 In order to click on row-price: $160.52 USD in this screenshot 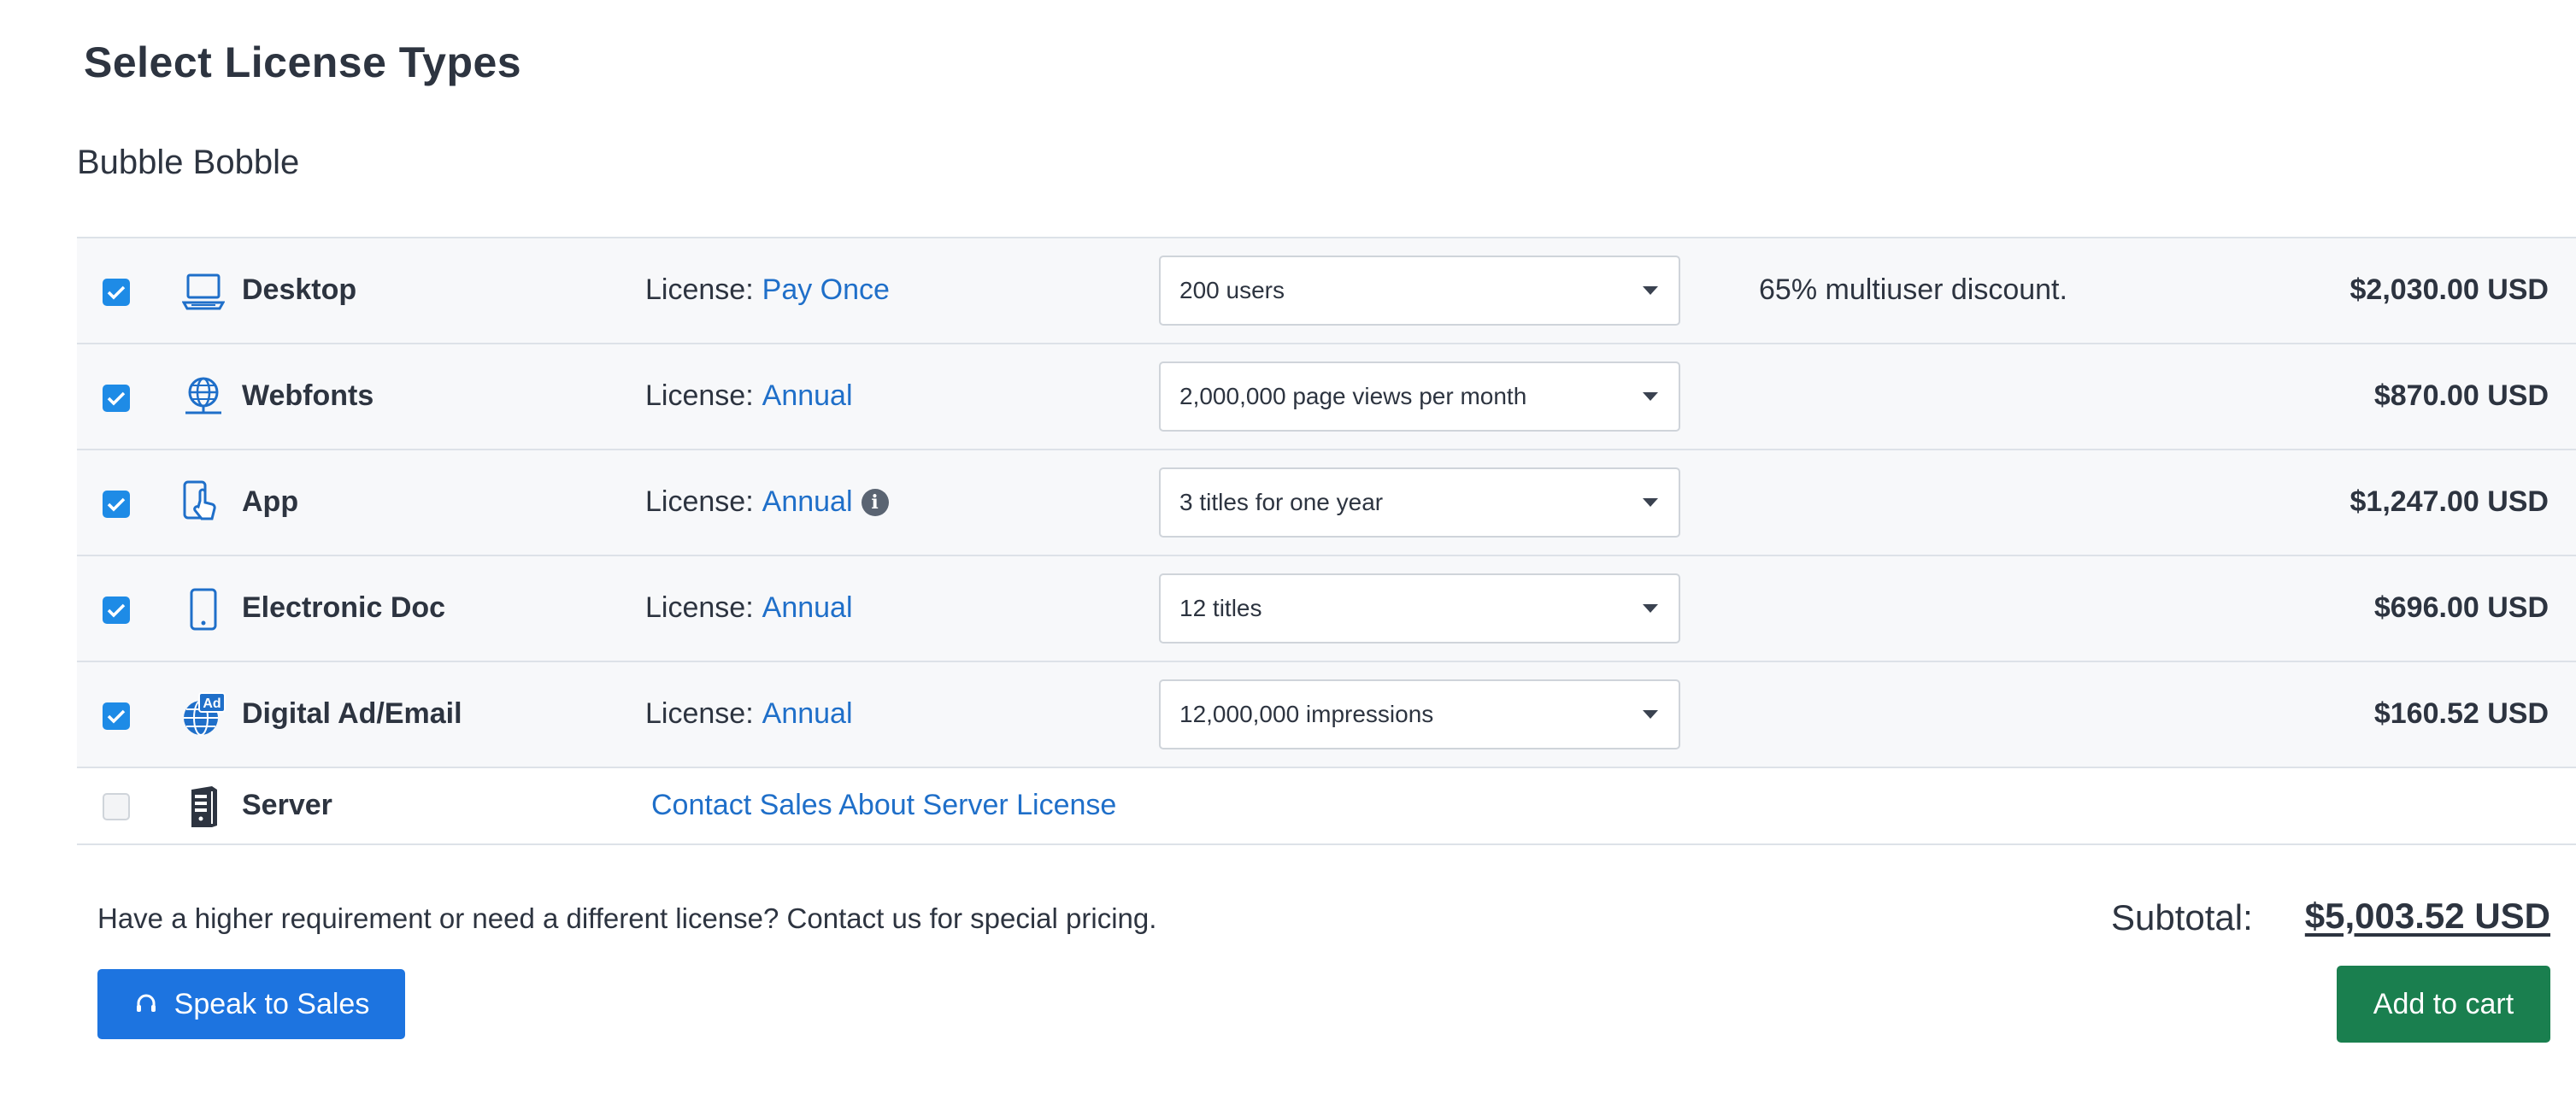, I will do `click(2461, 714)`.